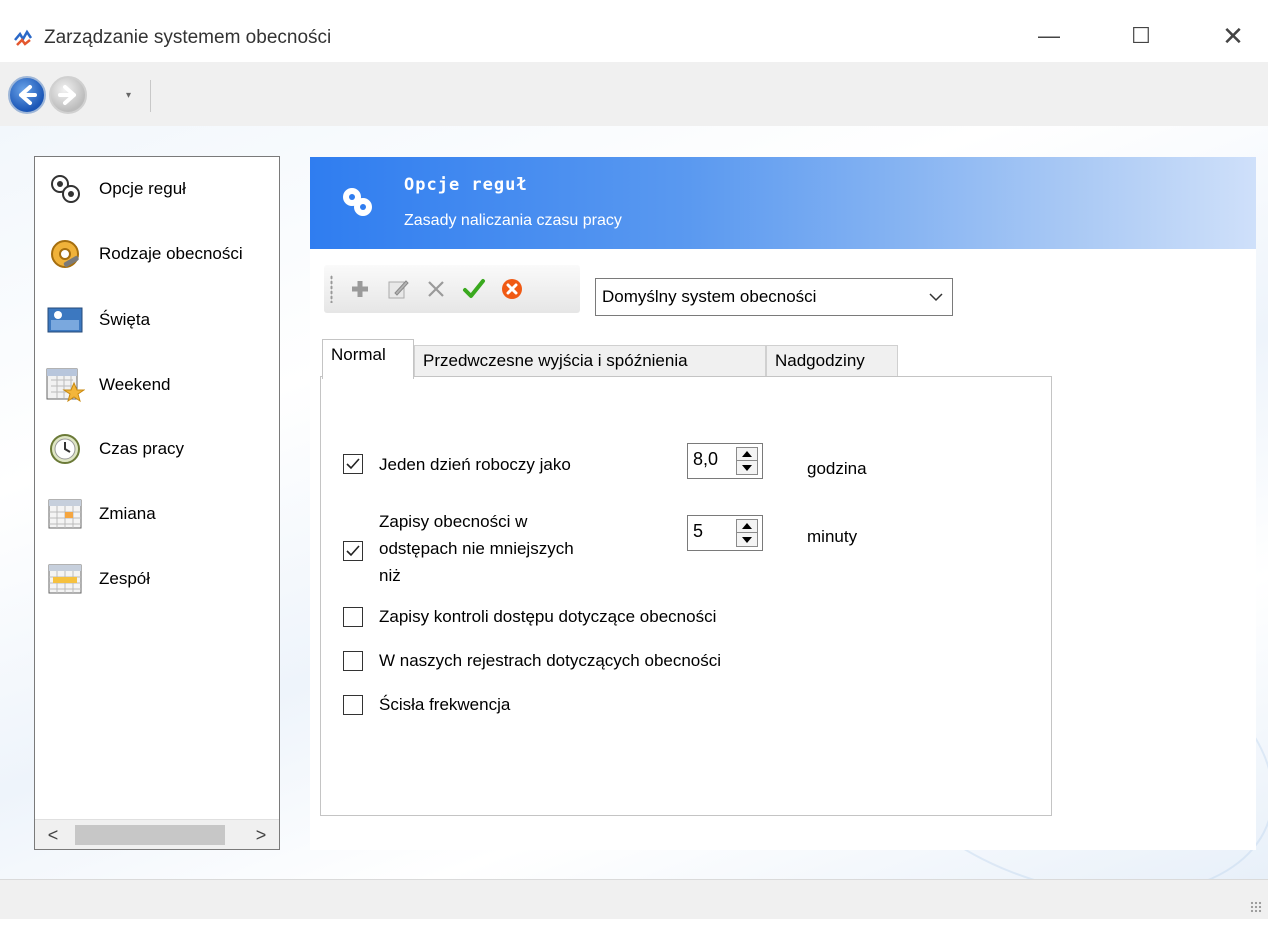 The height and width of the screenshot is (945, 1268). I want to click on sidebar-item-label: Zespół, so click(125, 578).